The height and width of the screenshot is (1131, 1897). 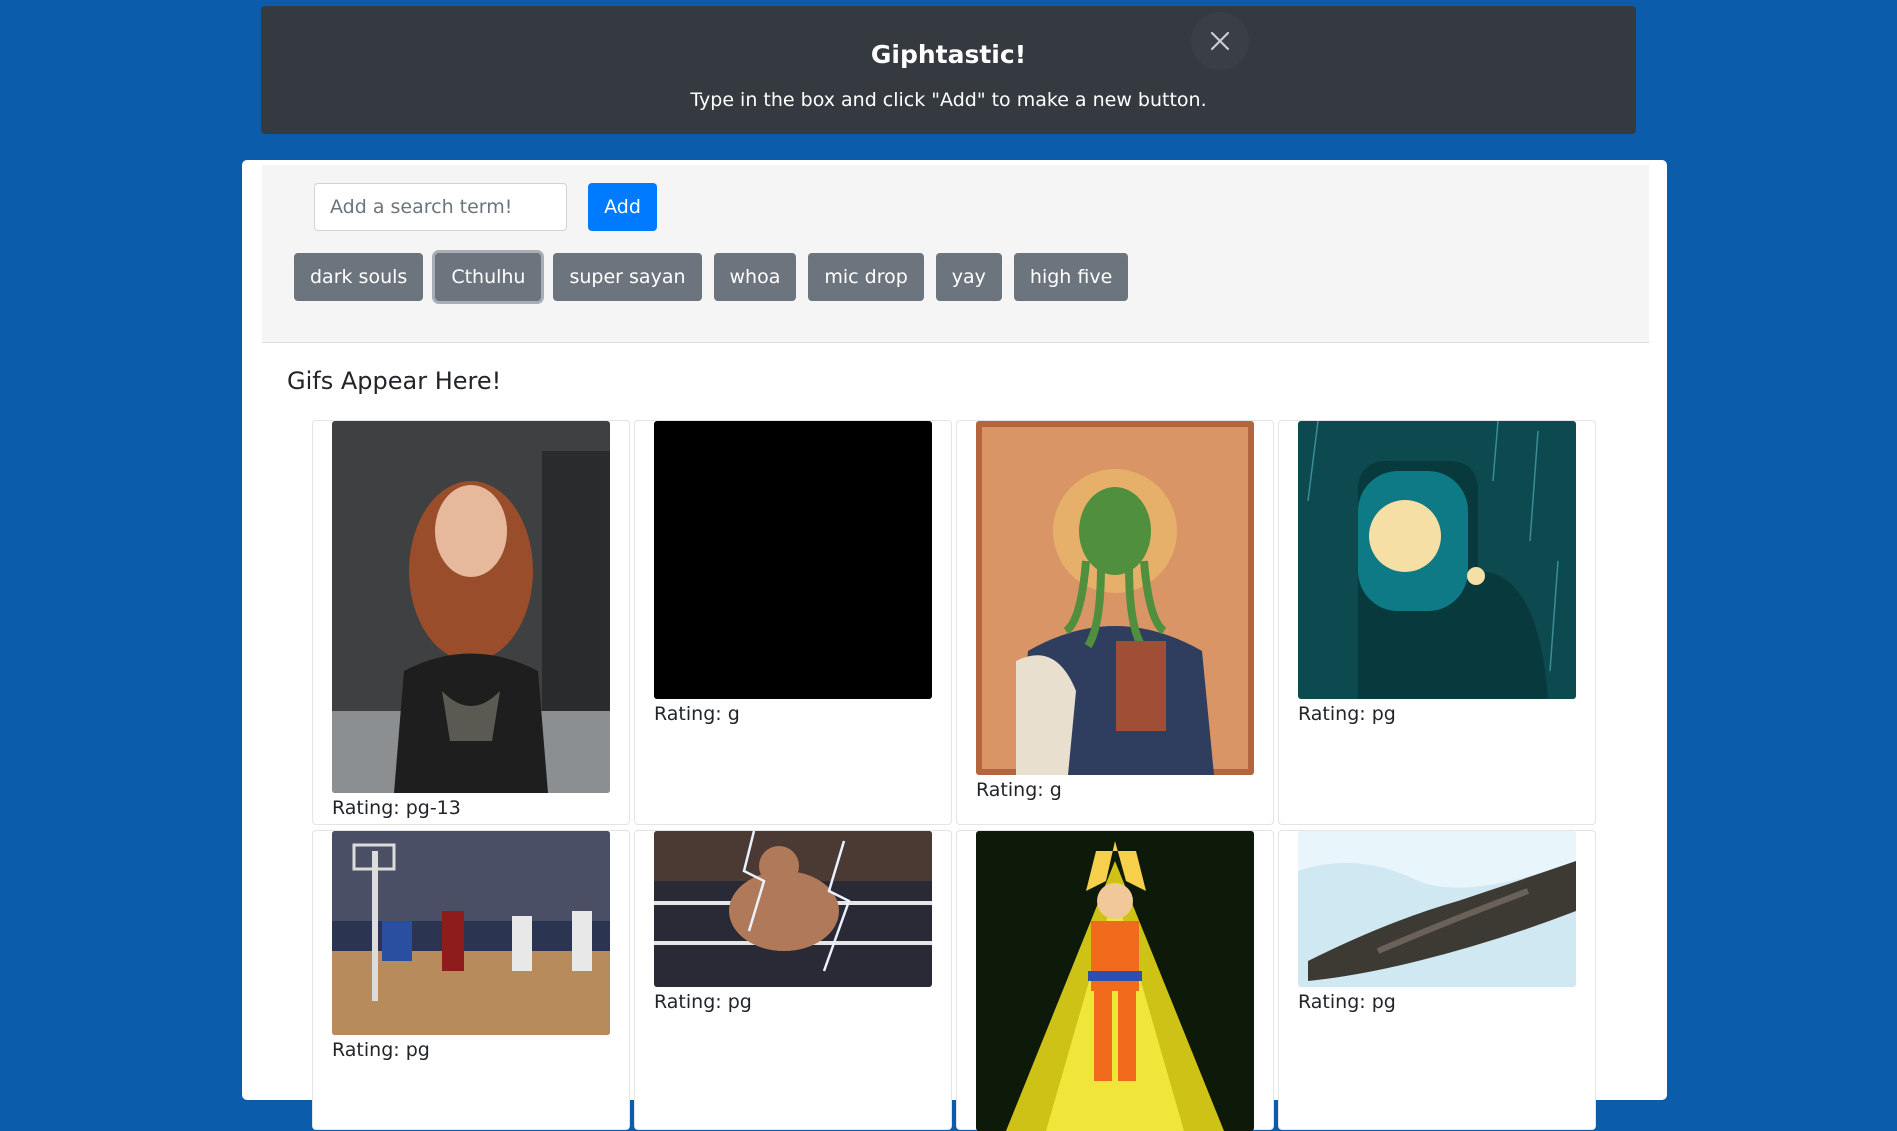 I want to click on search-input, so click(x=440, y=207).